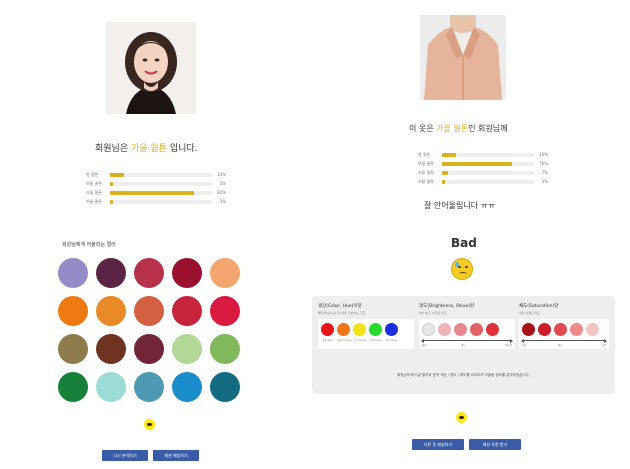 The image size is (630, 469). What do you see at coordinates (564, 340) in the screenshot?
I see `saturation-axis-arrow` at bounding box center [564, 340].